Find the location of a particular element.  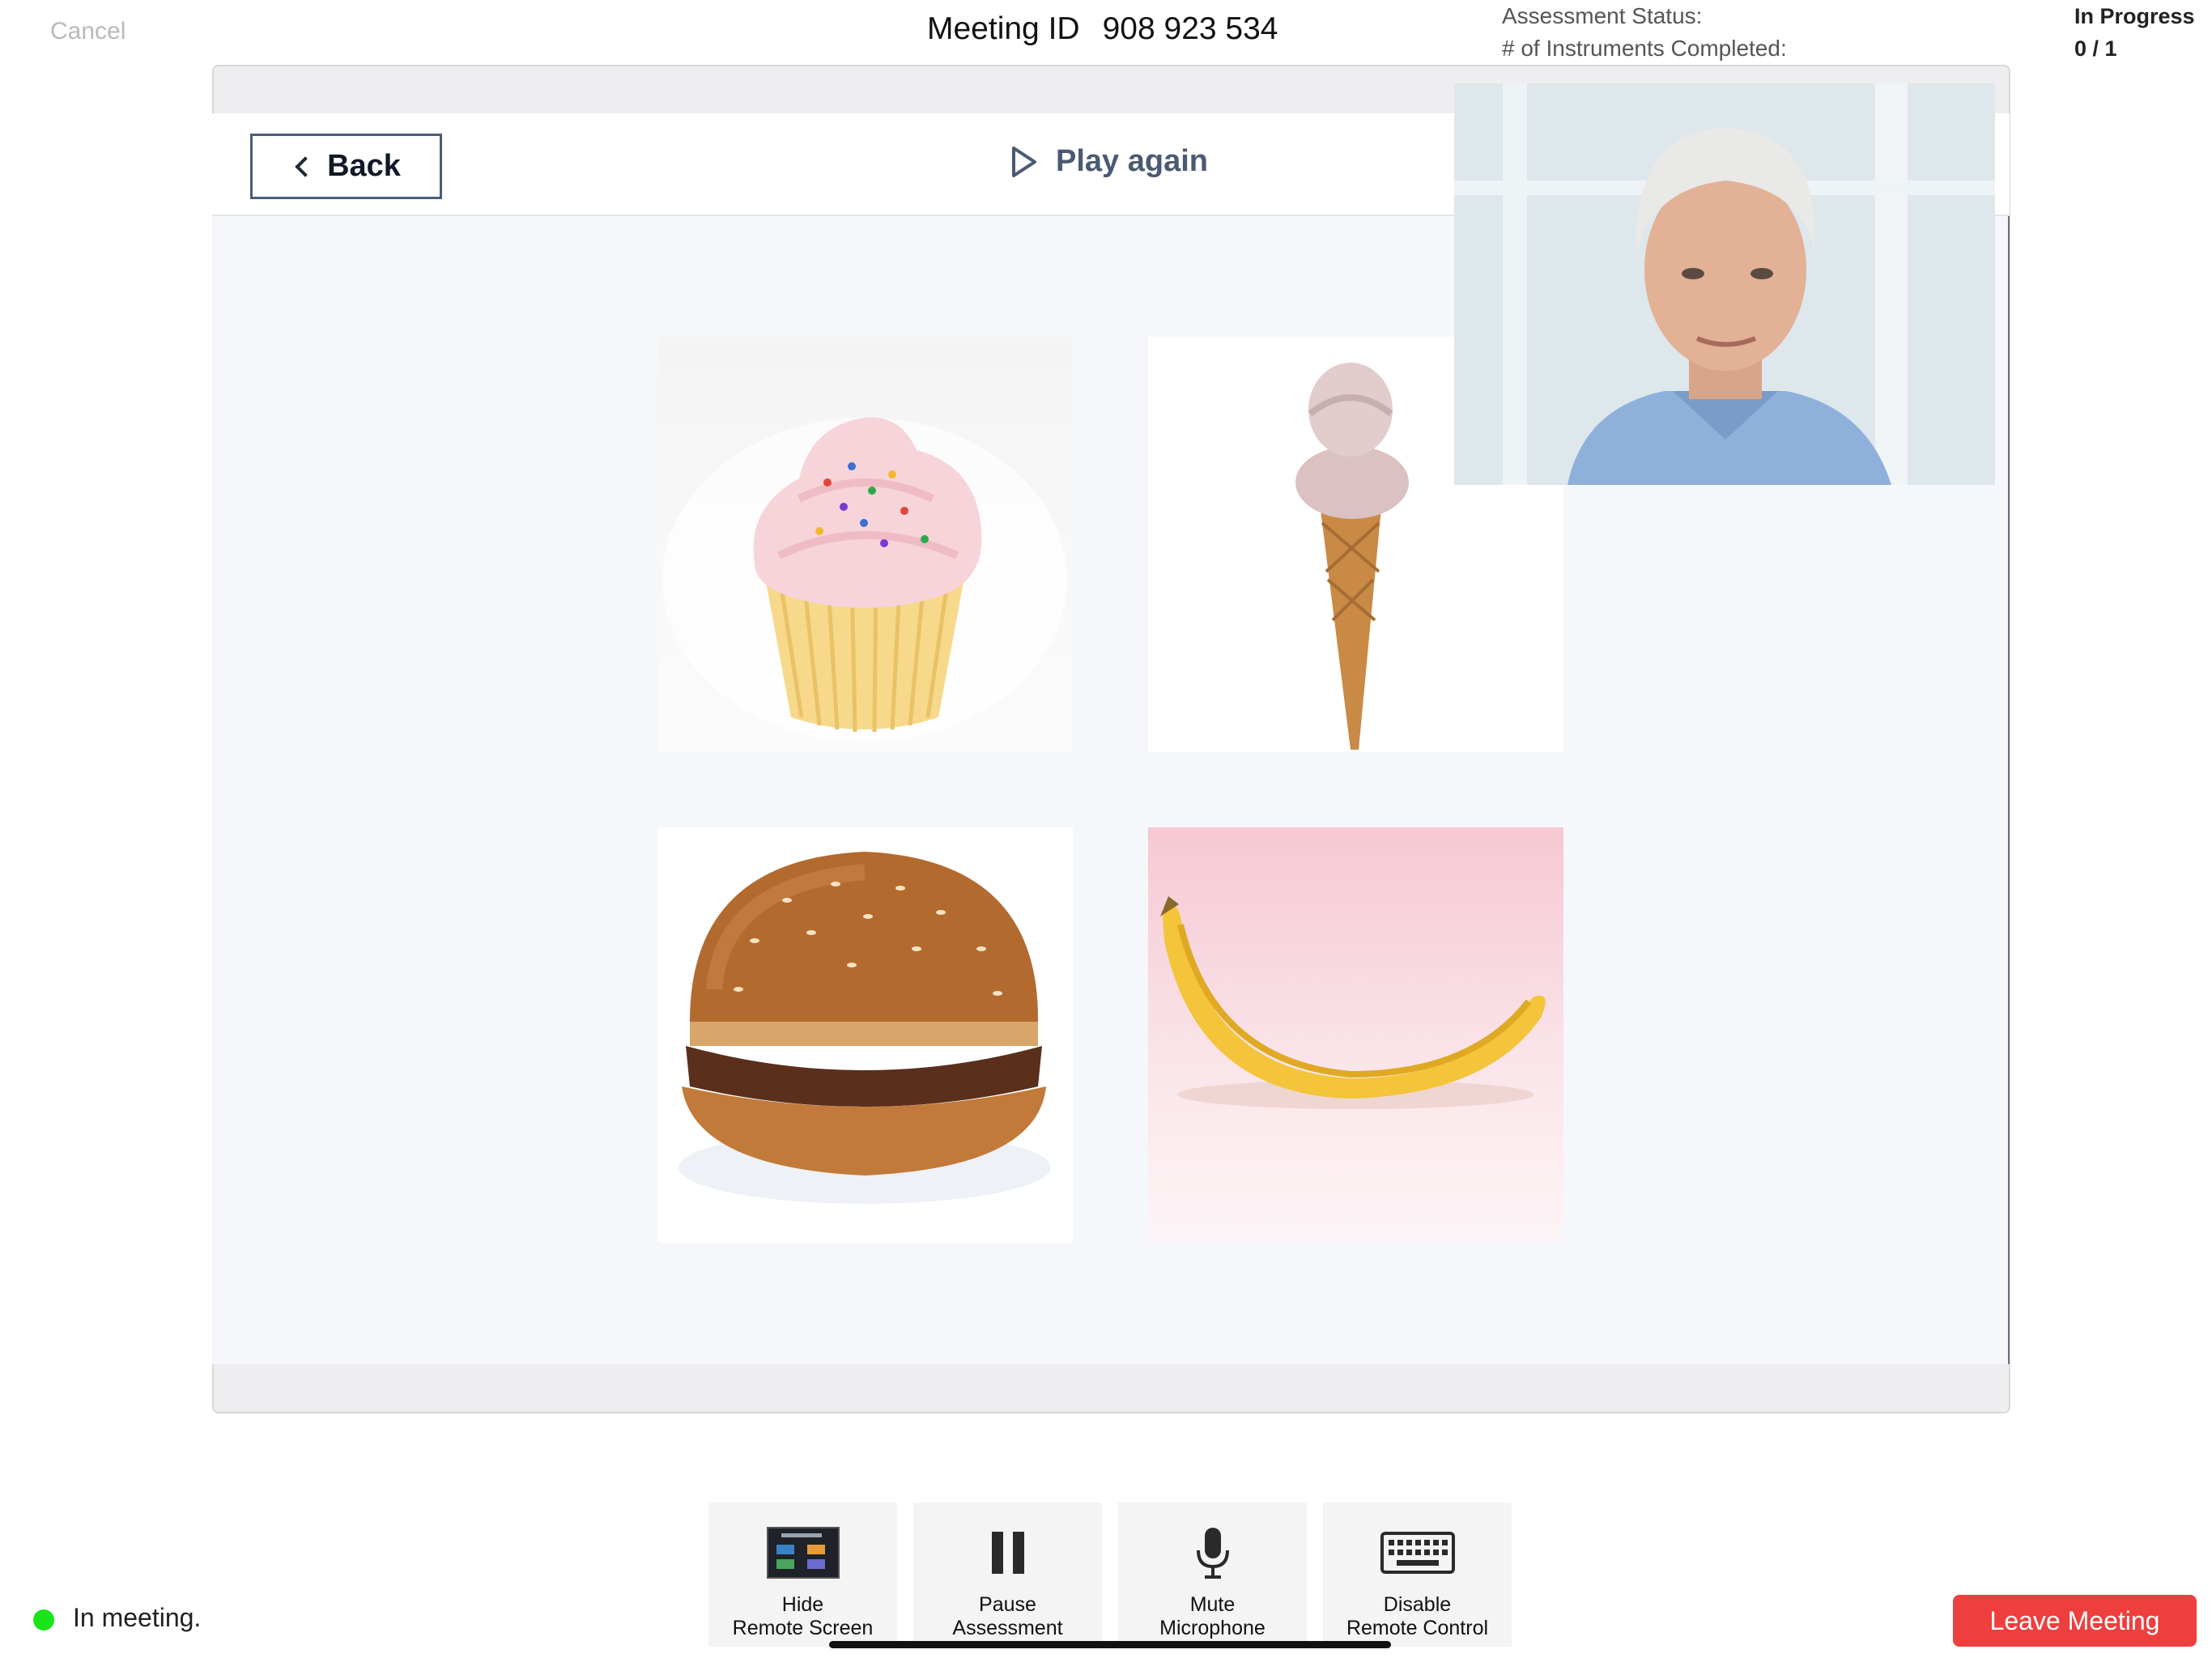

keyboard-icon is located at coordinates (1418, 1552).